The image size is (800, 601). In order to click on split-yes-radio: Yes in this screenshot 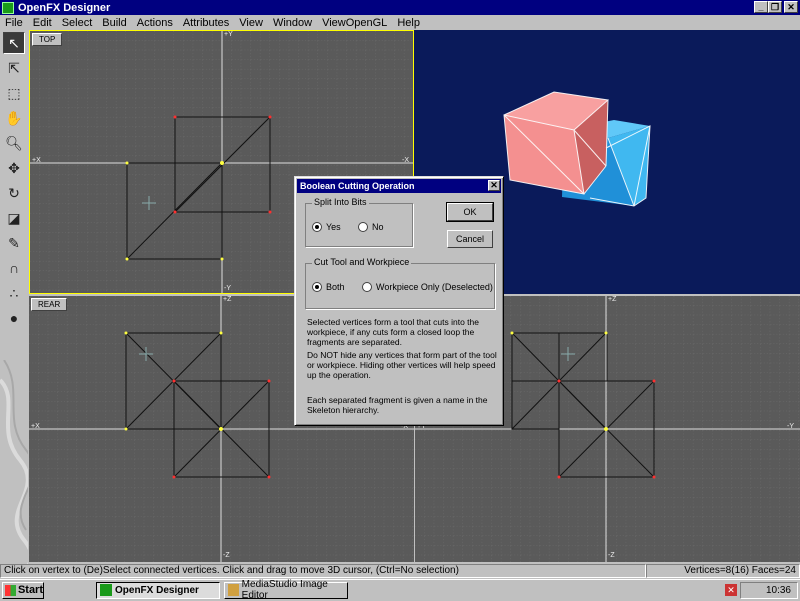, I will do `click(326, 227)`.